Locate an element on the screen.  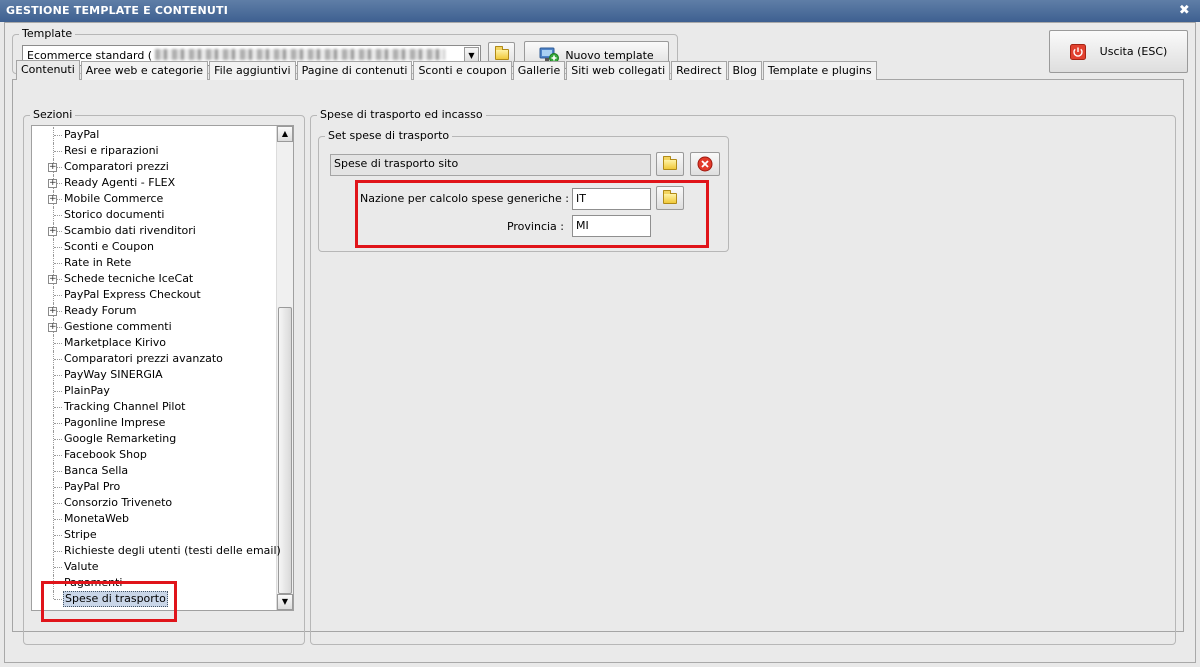
browse-shipping-set-button is located at coordinates (670, 164).